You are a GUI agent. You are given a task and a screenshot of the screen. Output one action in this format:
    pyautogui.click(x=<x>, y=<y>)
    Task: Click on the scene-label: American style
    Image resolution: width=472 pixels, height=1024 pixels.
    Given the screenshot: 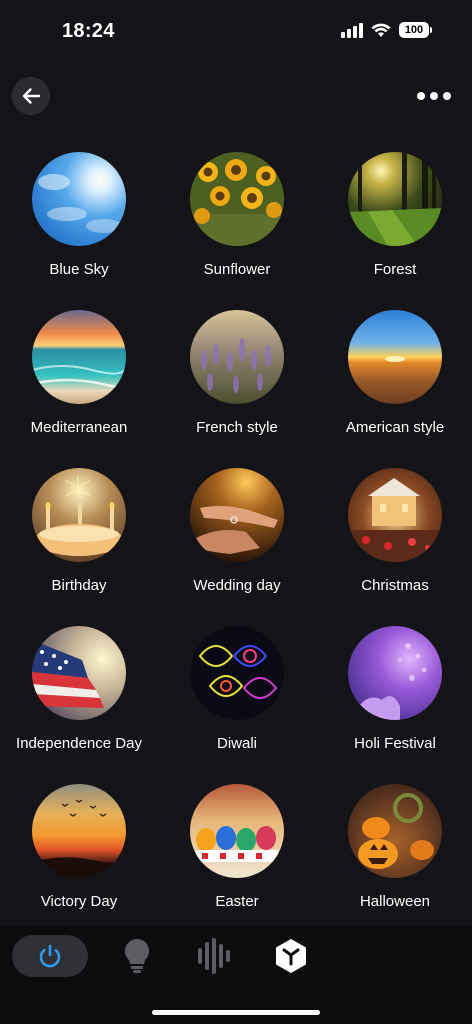 What is the action you would take?
    pyautogui.click(x=395, y=427)
    